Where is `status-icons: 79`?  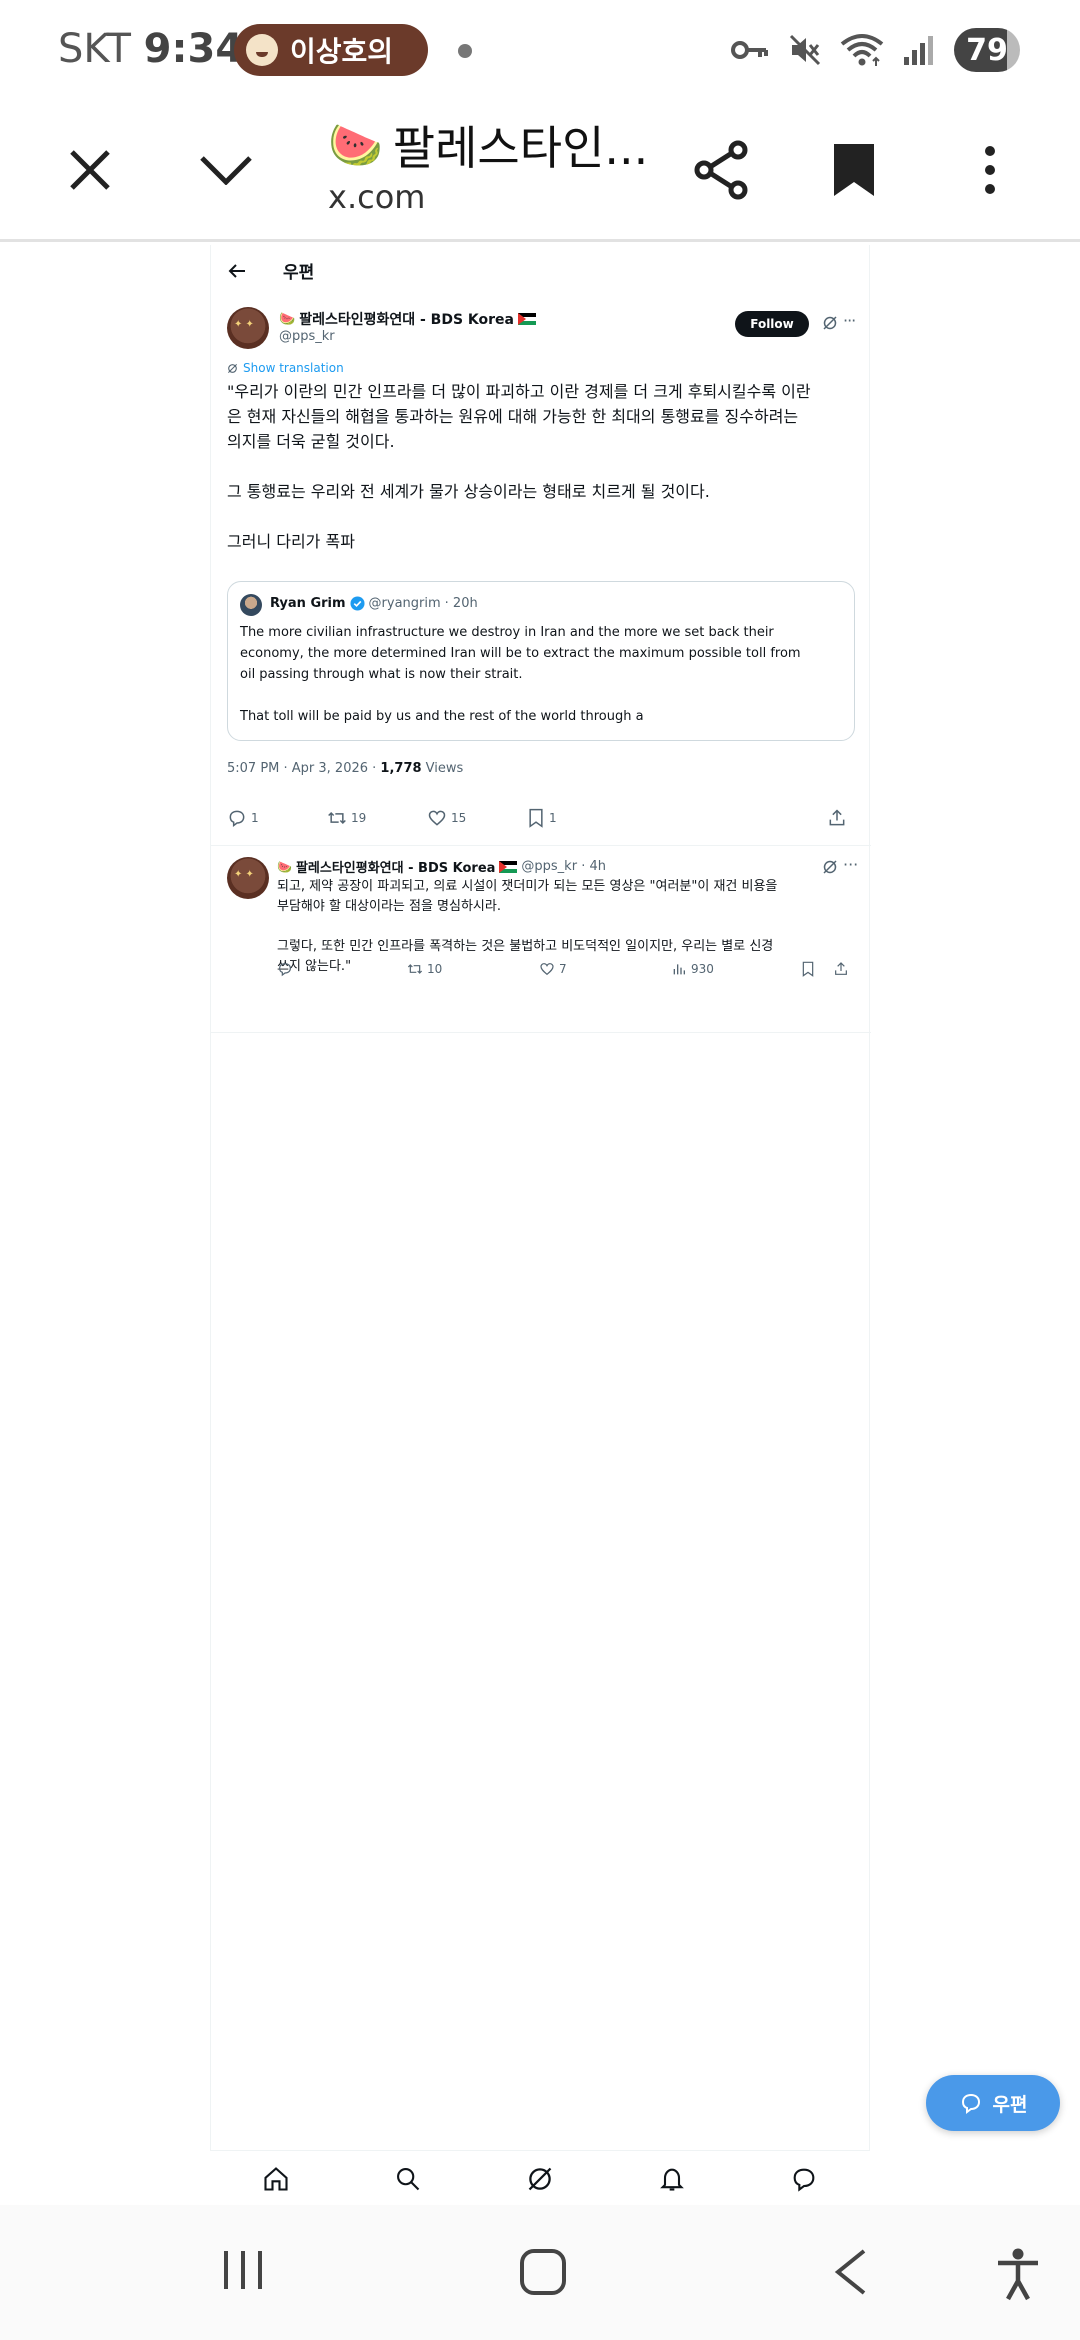 status-icons: 79 is located at coordinates (875, 50).